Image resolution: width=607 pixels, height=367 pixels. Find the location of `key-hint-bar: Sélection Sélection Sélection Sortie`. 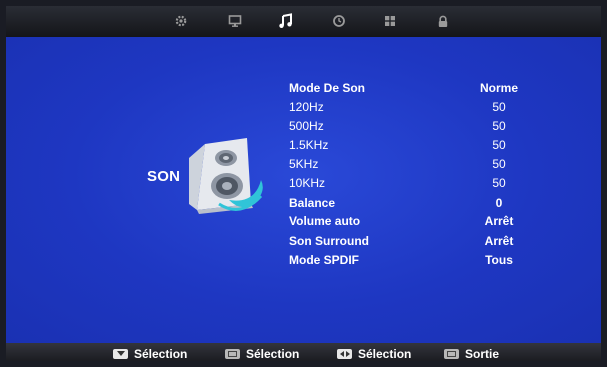

key-hint-bar: Sélection Sélection Sélection Sortie is located at coordinates (303, 352).